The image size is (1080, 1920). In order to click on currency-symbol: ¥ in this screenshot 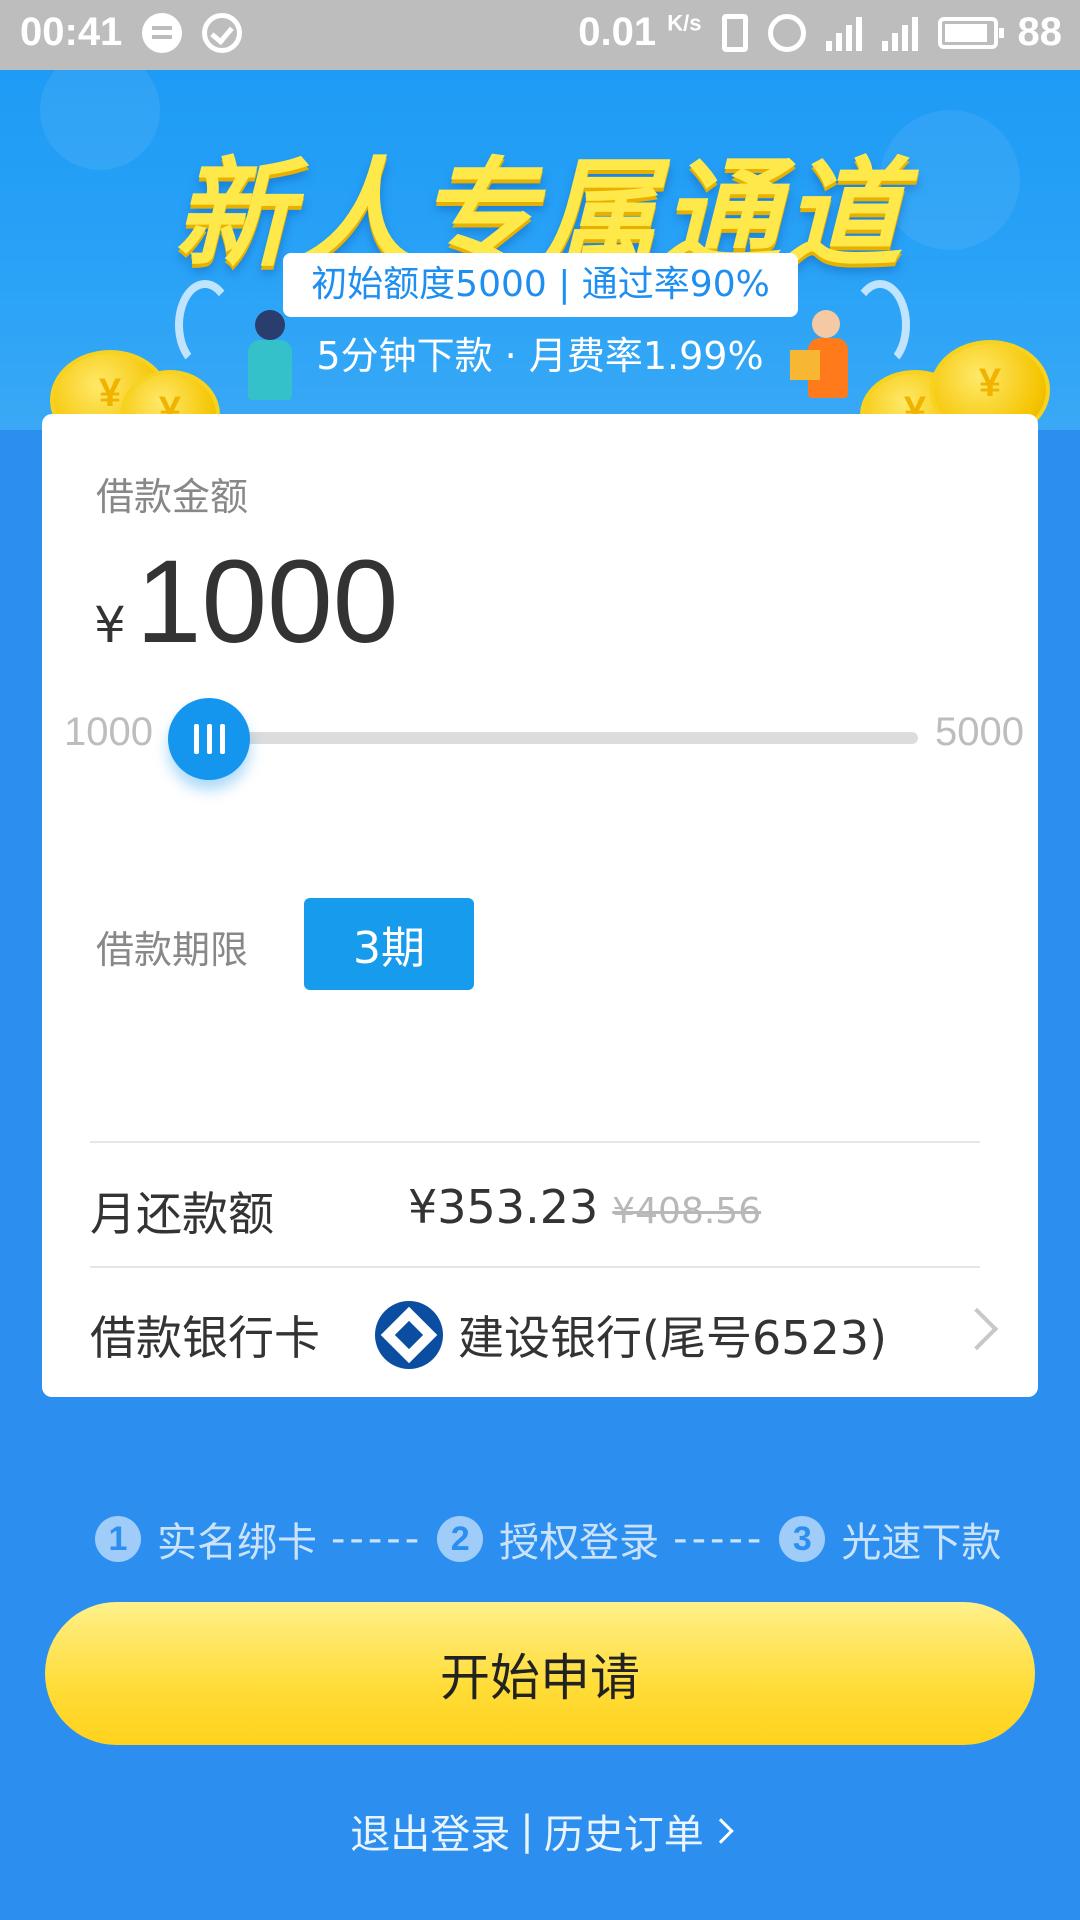, I will do `click(110, 625)`.